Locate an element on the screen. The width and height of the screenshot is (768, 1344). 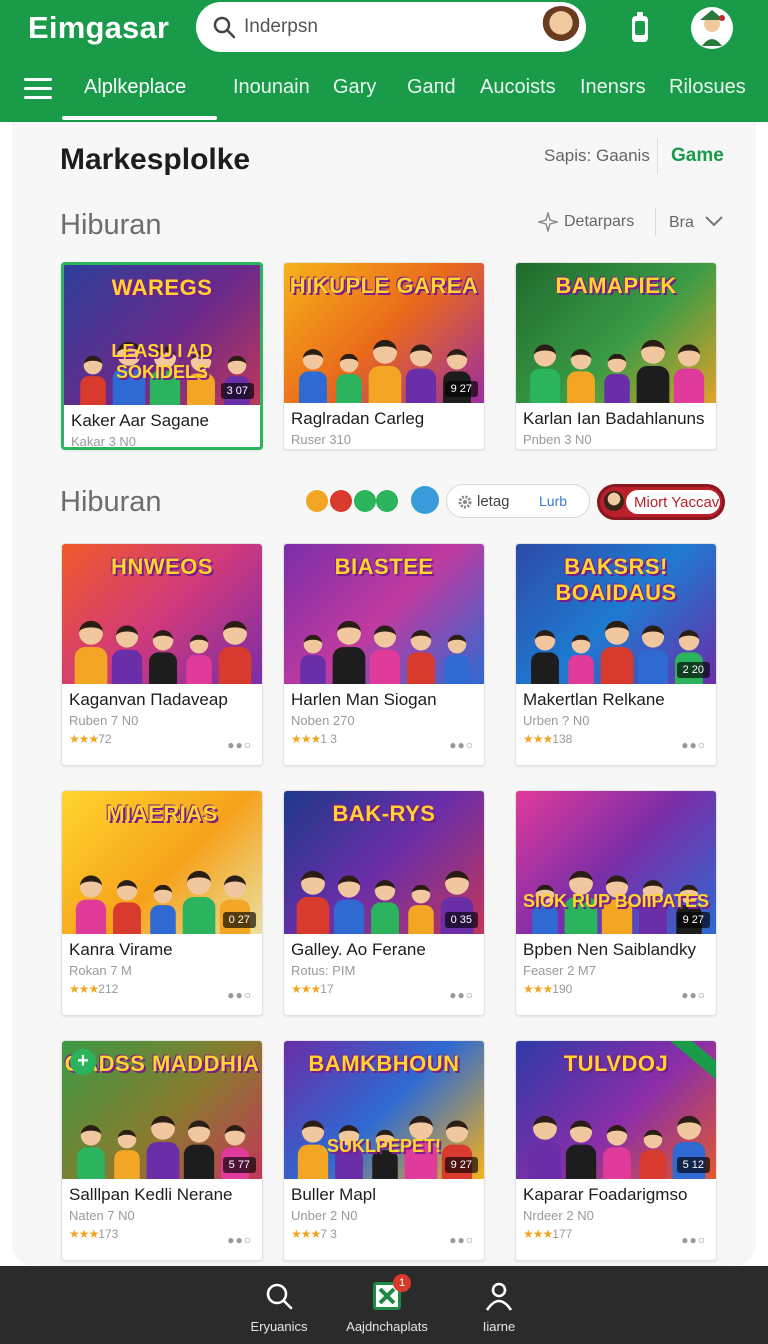
phone-icon is located at coordinates (640, 28).